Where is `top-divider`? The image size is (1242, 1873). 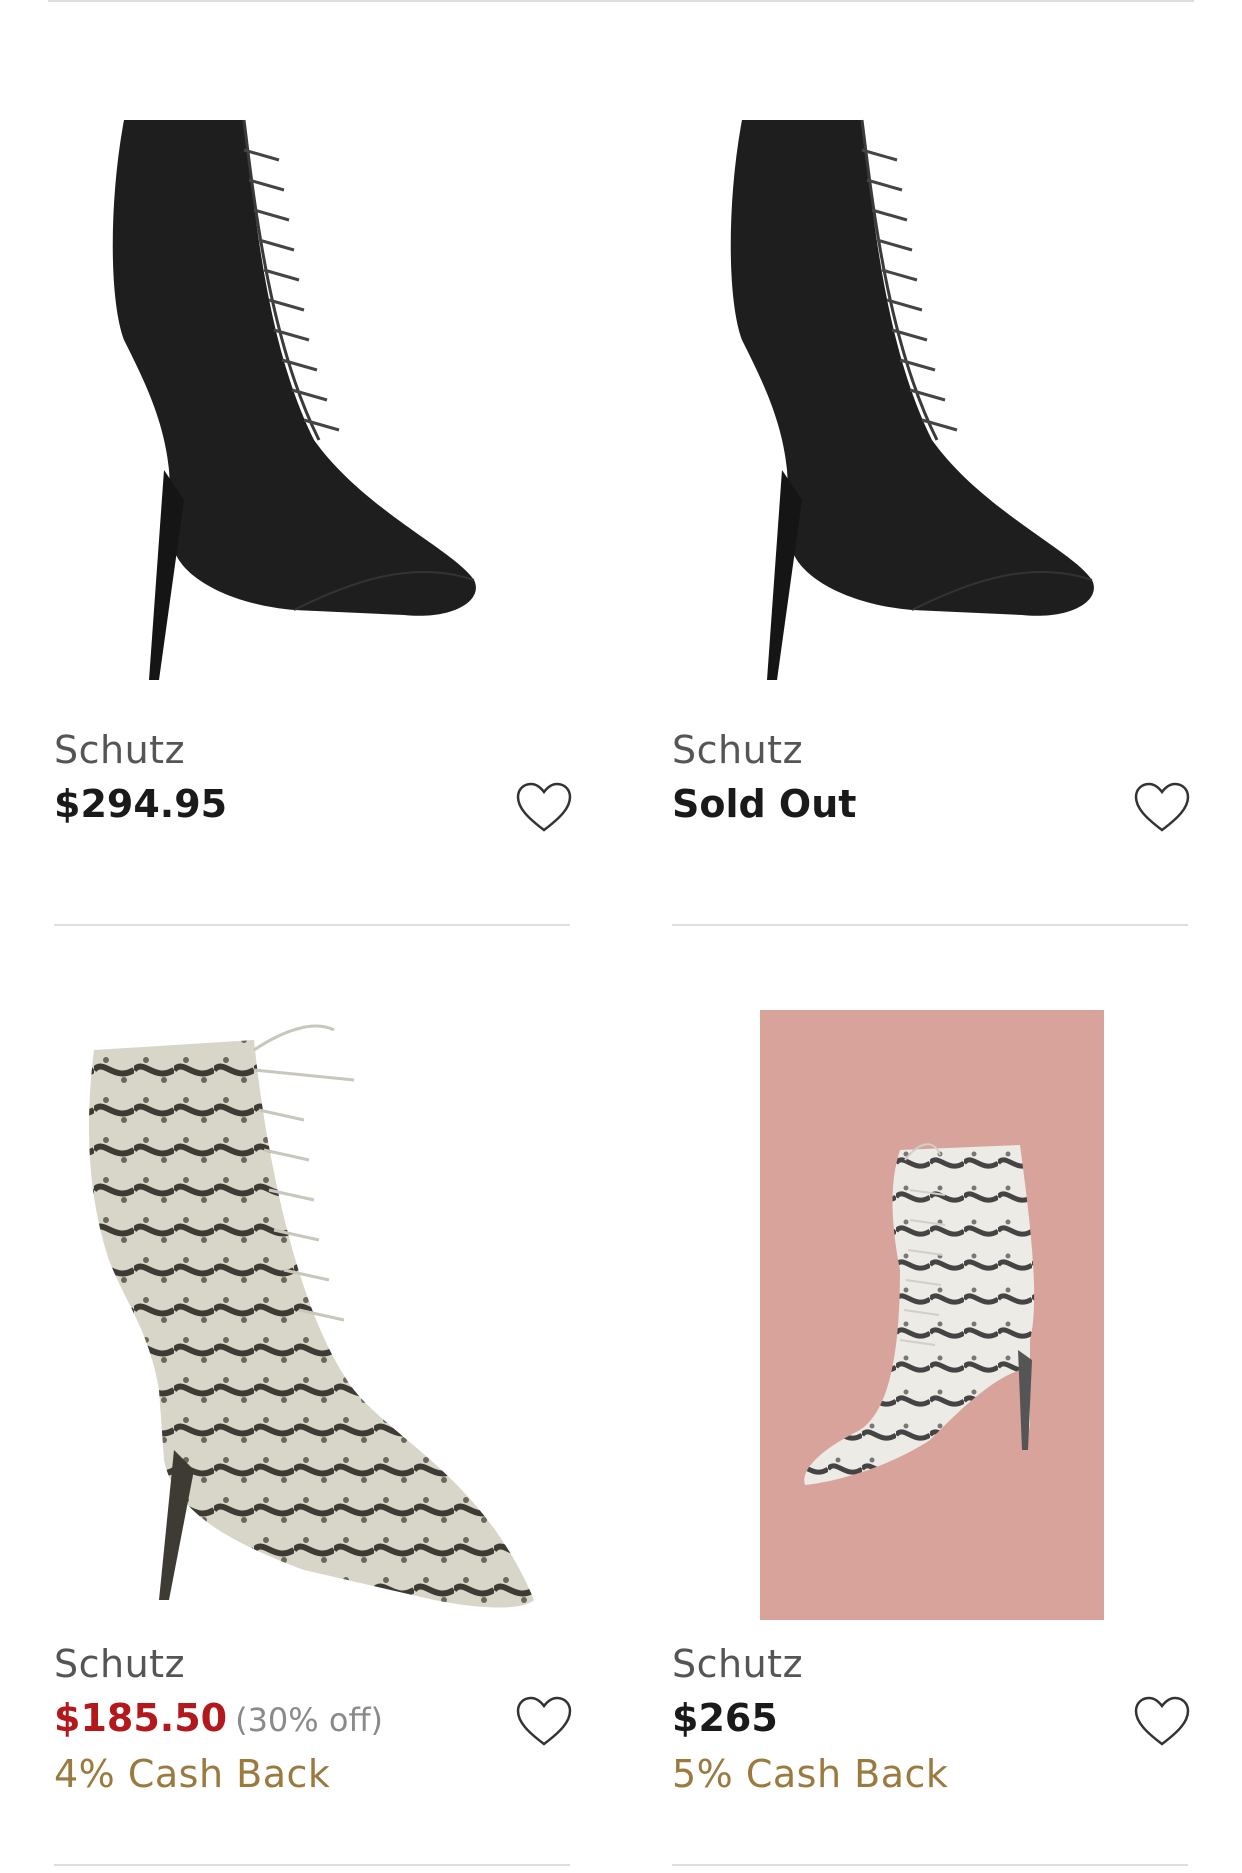 top-divider is located at coordinates (621, 1).